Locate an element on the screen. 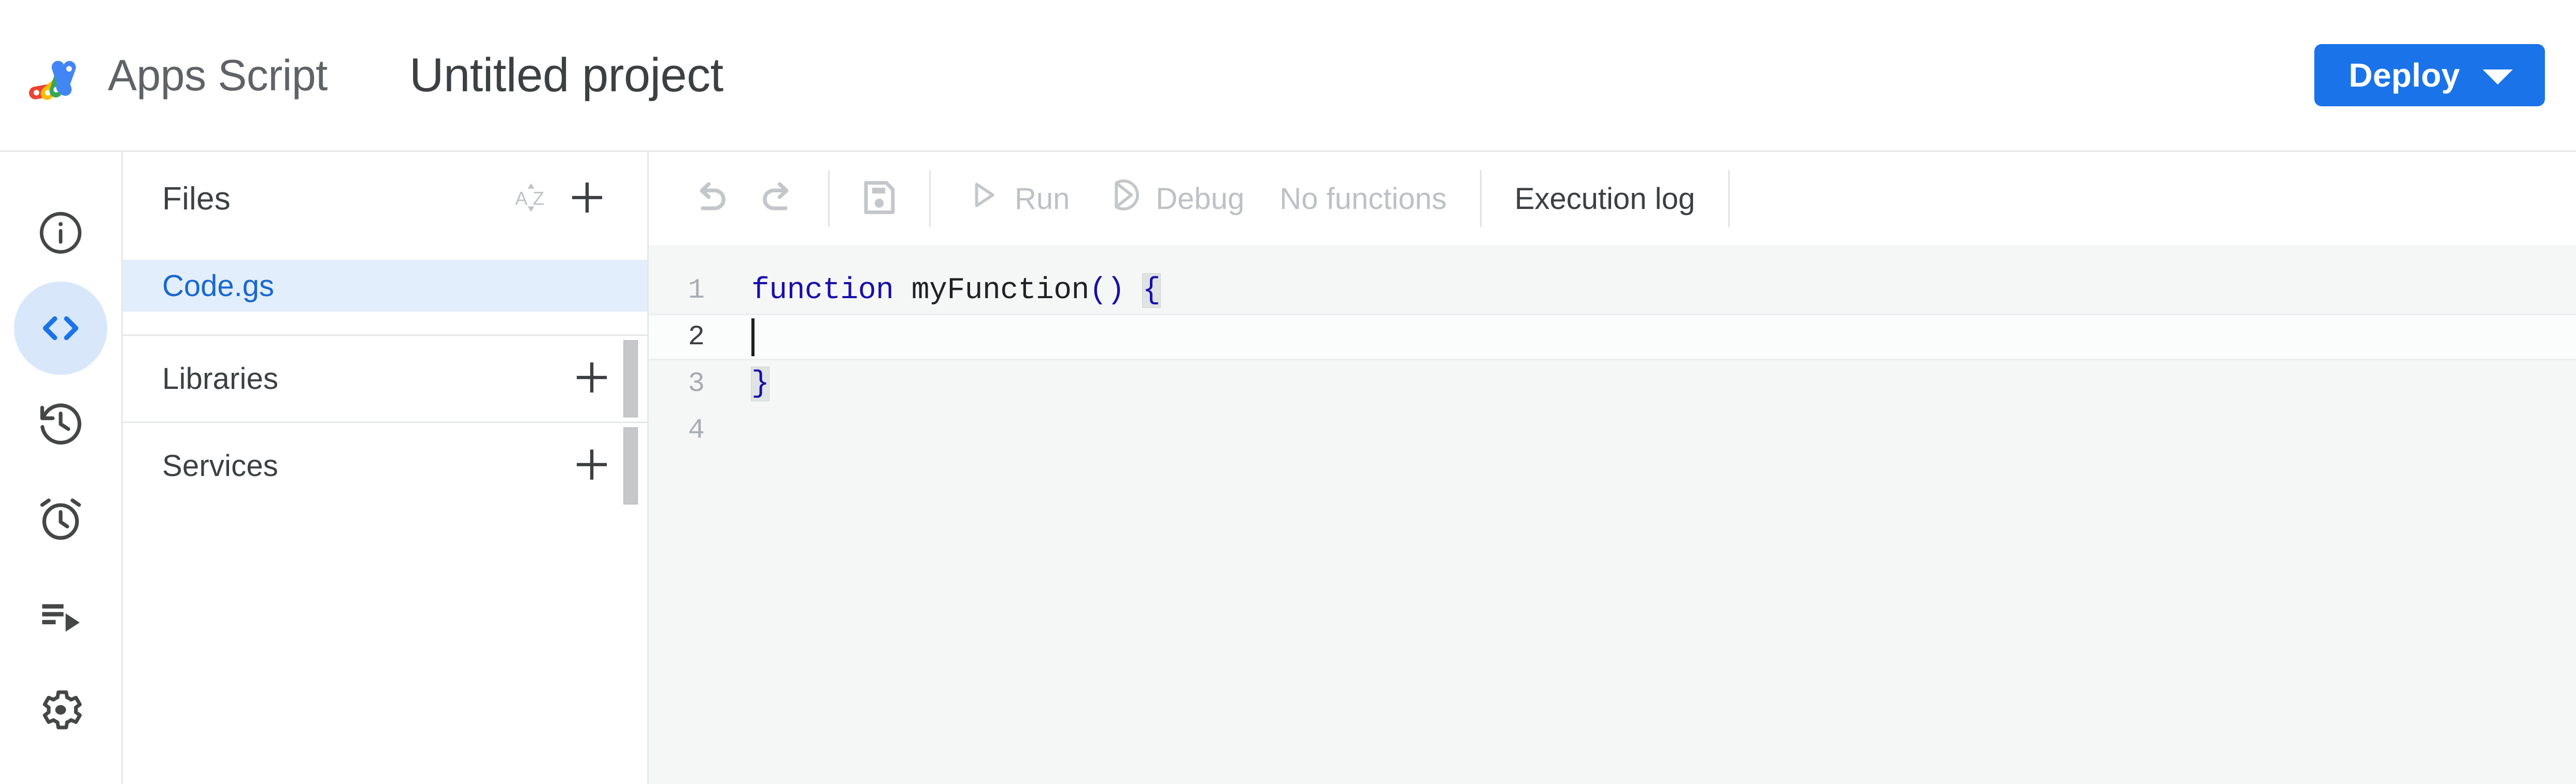 The width and height of the screenshot is (2576, 784). sort-az-icon: A Z is located at coordinates (531, 199).